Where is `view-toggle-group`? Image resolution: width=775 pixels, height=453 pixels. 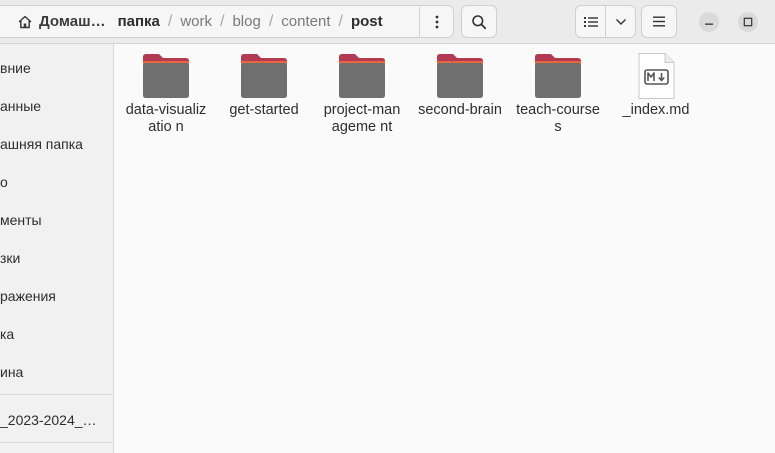
view-toggle-group is located at coordinates (605, 21).